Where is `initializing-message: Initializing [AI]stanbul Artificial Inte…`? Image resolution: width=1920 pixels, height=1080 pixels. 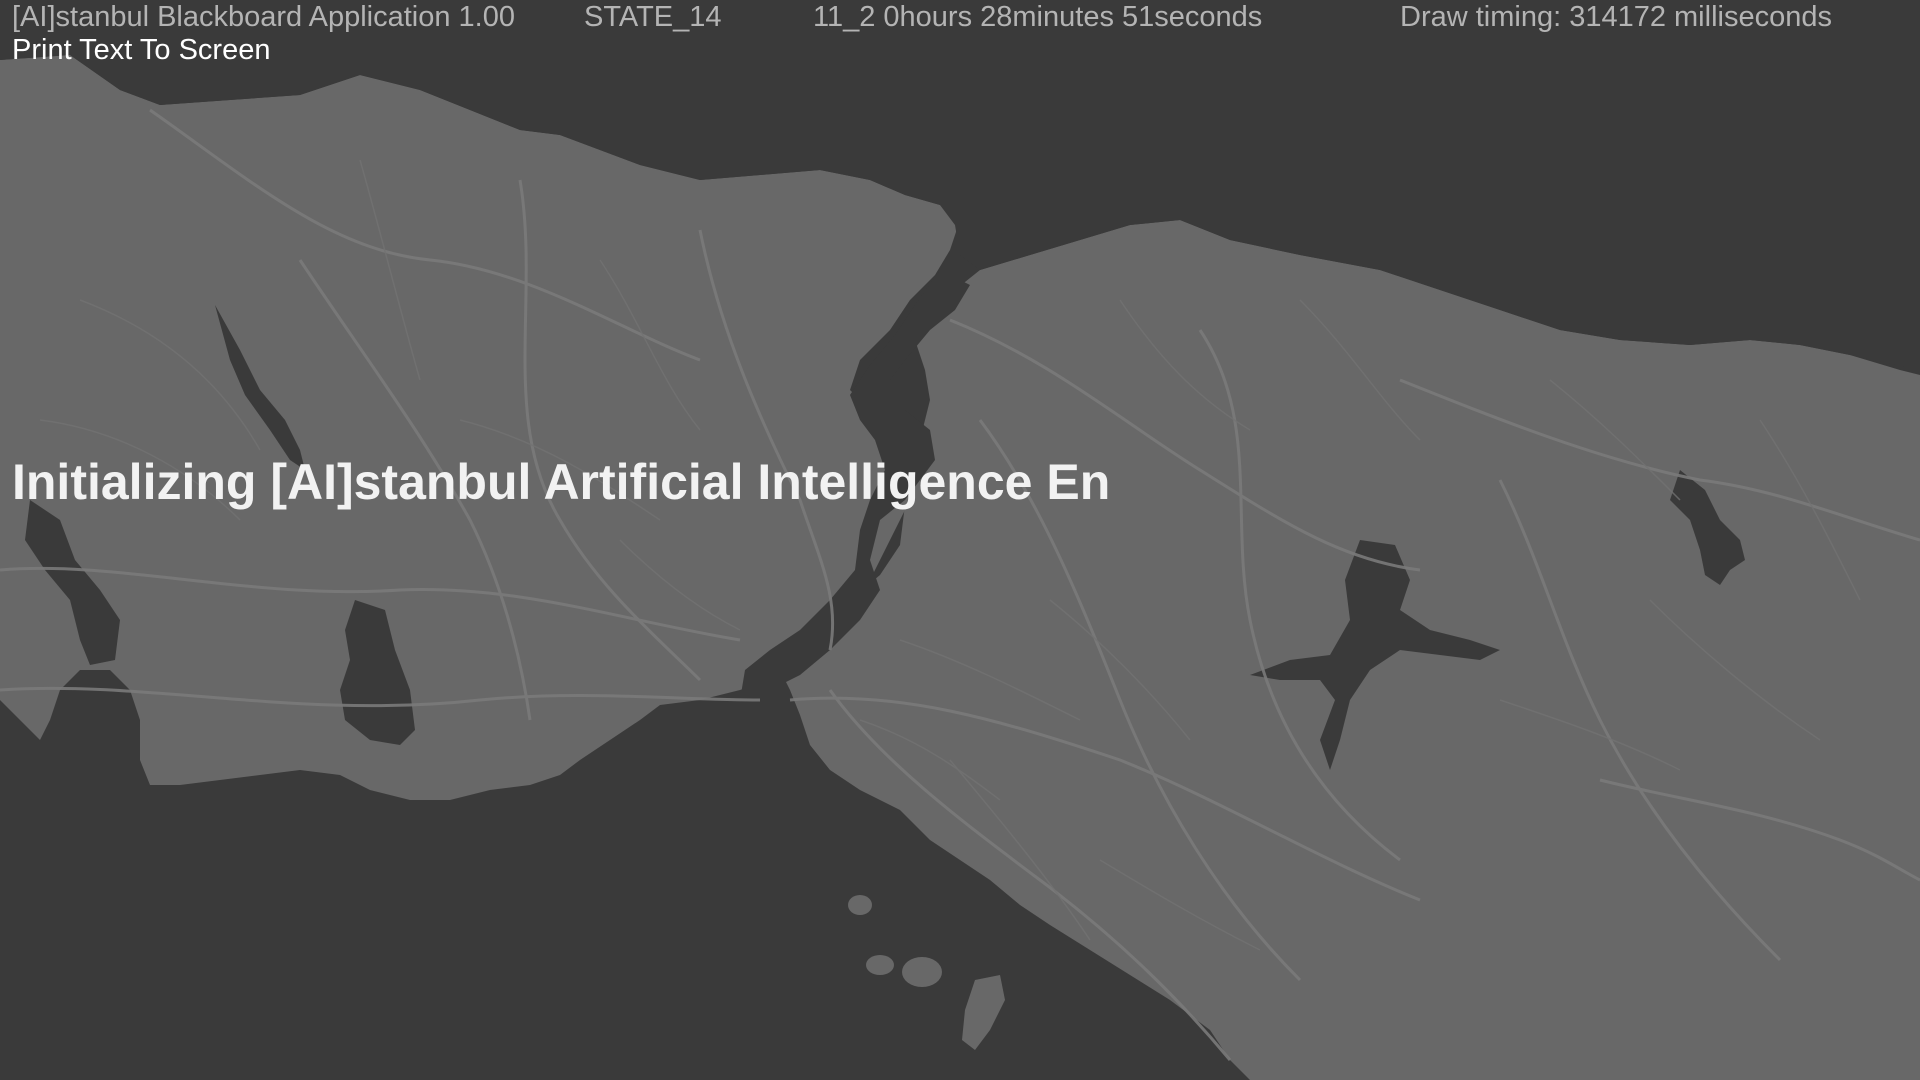 initializing-message: Initializing [AI]stanbul Artificial Inte… is located at coordinates (561, 482).